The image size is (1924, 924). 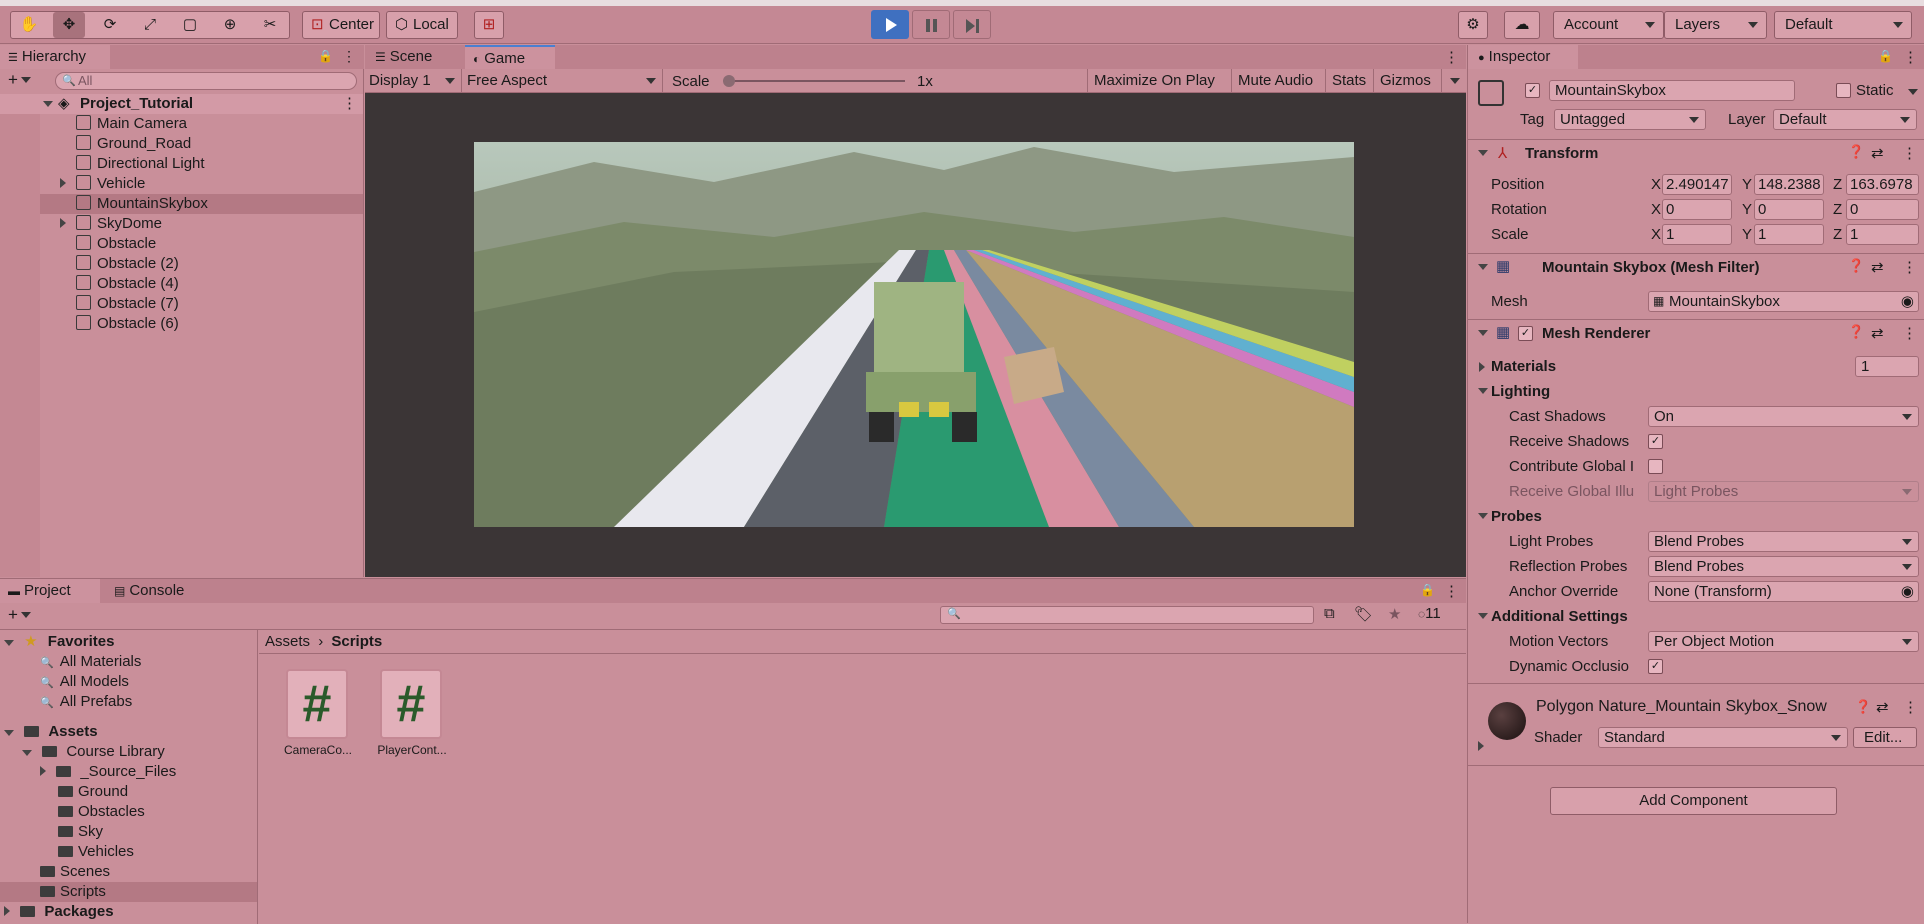 I want to click on tab-inspector: ● Inspector, so click(x=1523, y=57).